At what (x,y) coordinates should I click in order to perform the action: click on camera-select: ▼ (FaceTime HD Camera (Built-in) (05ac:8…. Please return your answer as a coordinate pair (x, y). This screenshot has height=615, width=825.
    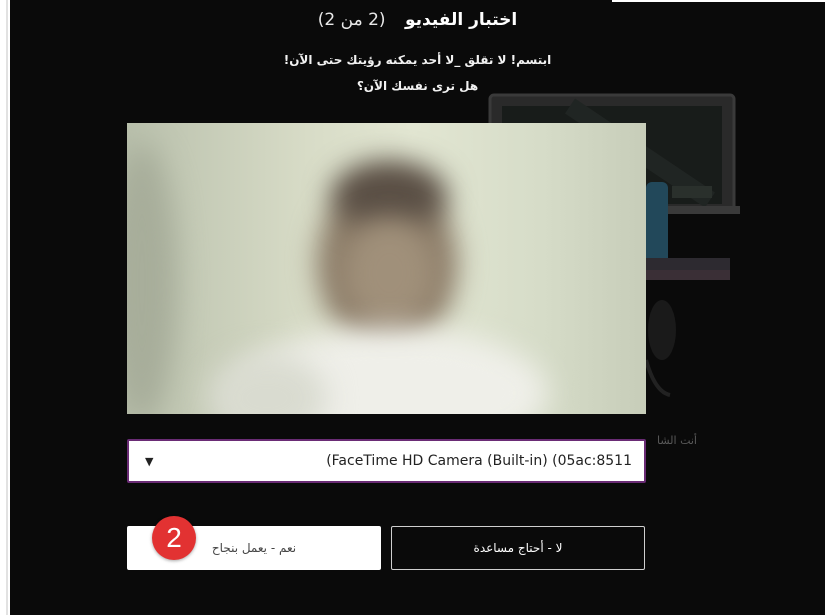
    Looking at the image, I should click on (386, 461).